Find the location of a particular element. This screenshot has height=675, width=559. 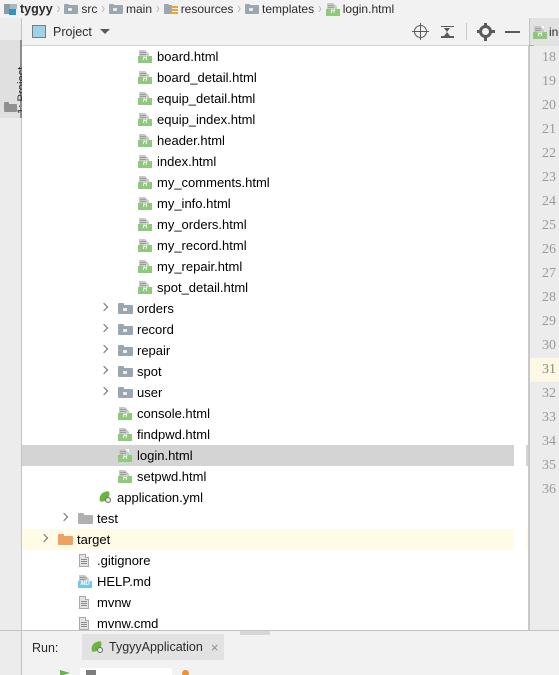

tree-row-label: application.yml is located at coordinates (160, 497).